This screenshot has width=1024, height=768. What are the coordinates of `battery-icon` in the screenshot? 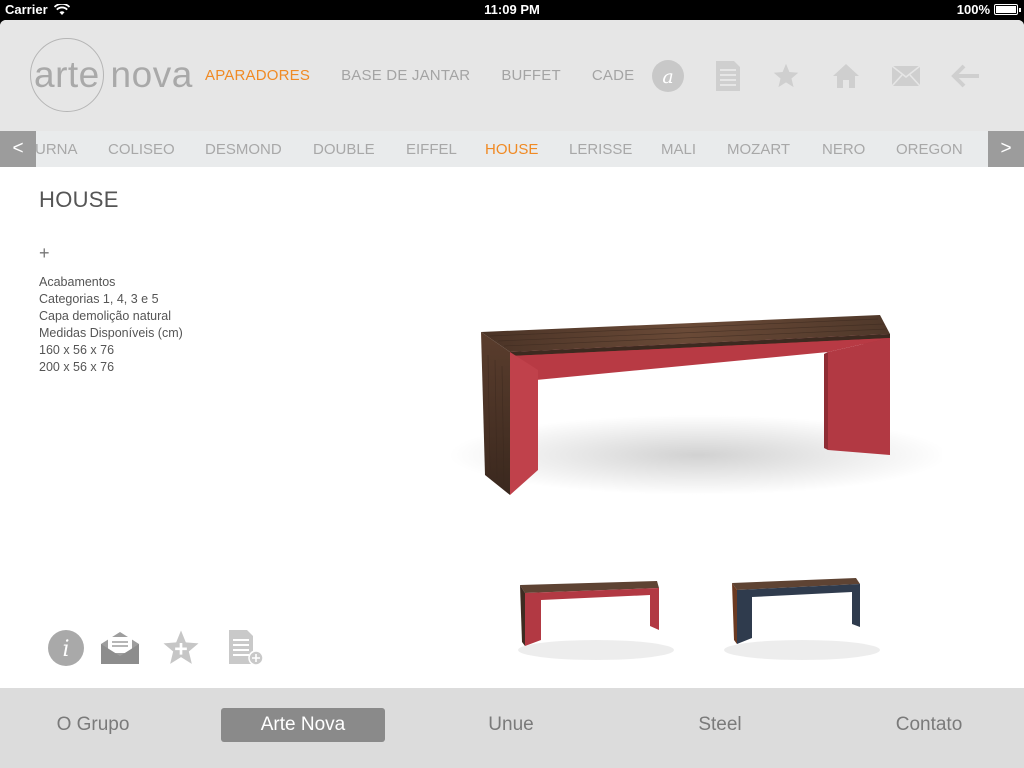 It's located at (1007, 9).